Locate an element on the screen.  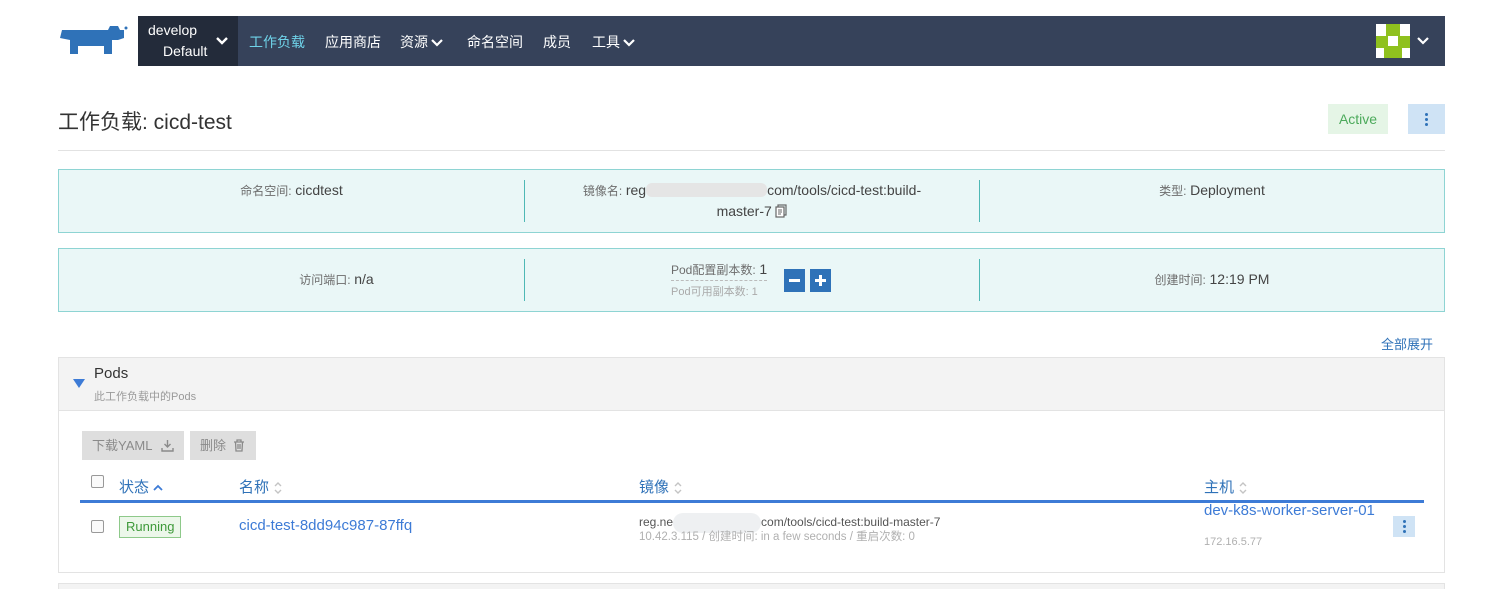
namespace-value: cicdtest is located at coordinates (319, 190).